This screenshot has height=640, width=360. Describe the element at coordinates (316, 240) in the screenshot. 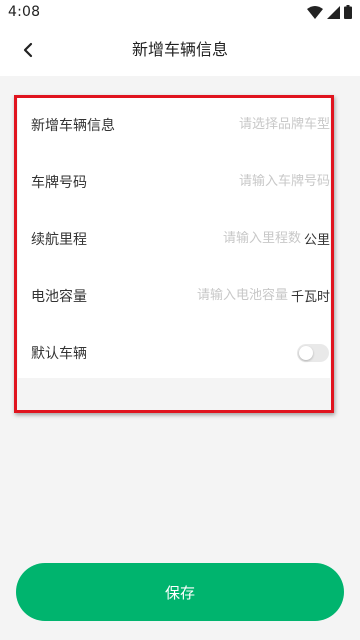

I see `range-unit: 公里` at that location.